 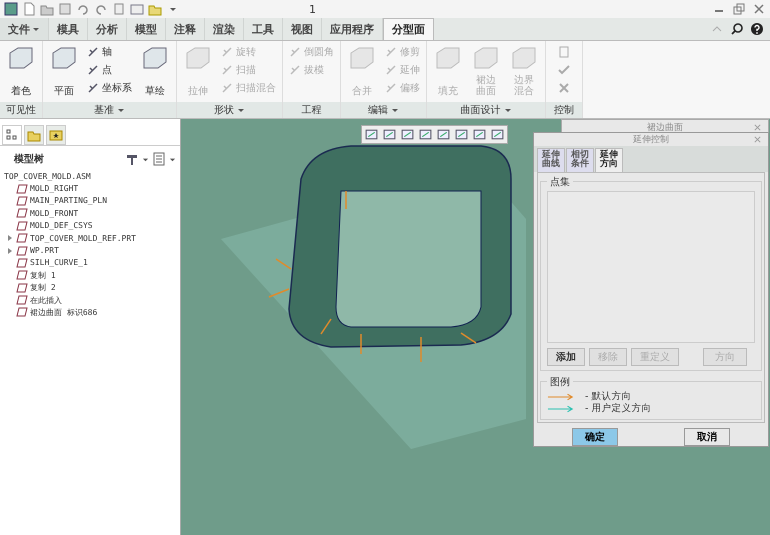 What do you see at coordinates (90, 263) in the screenshot?
I see `tree-item: SILH_CURVE_1` at bounding box center [90, 263].